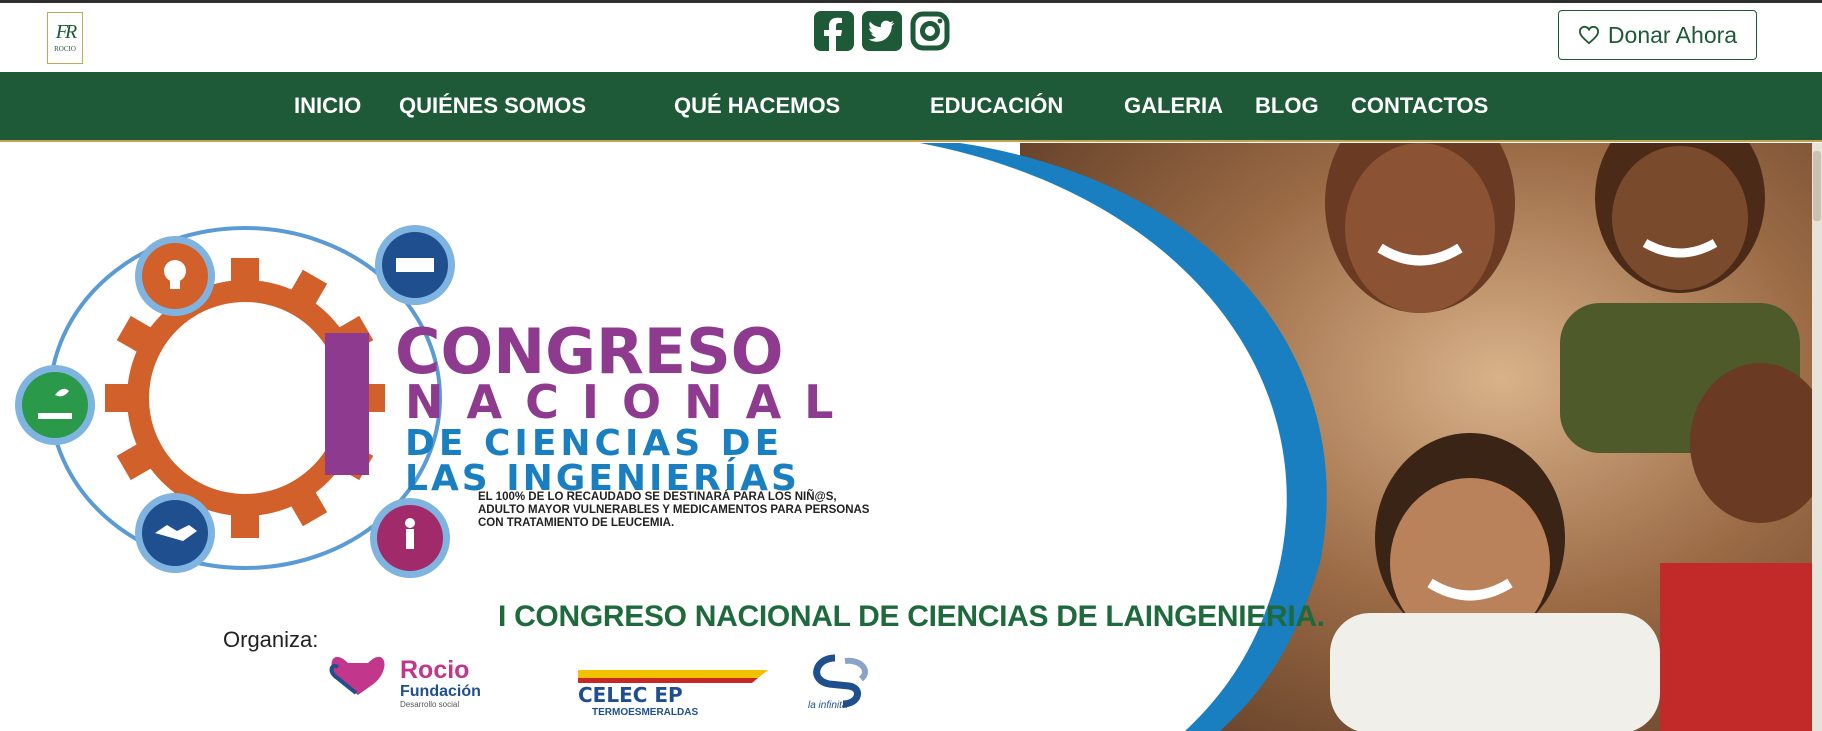 The width and height of the screenshot is (1822, 731). What do you see at coordinates (631, 402) in the screenshot?
I see `poster-line-2: NACIONAL` at bounding box center [631, 402].